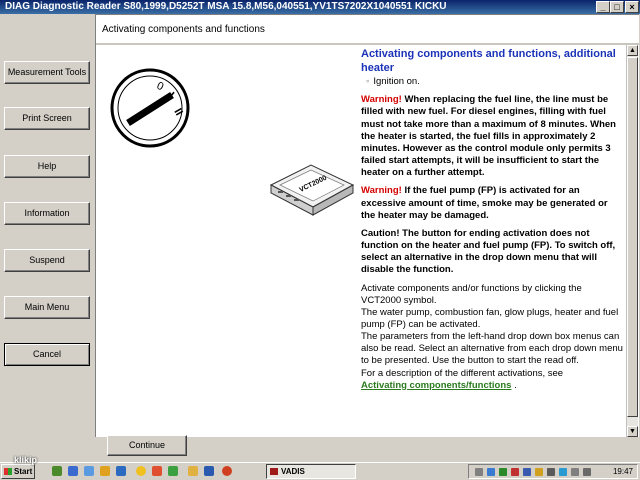 This screenshot has height=480, width=640. What do you see at coordinates (603, 7) in the screenshot?
I see `minimize-button: _` at bounding box center [603, 7].